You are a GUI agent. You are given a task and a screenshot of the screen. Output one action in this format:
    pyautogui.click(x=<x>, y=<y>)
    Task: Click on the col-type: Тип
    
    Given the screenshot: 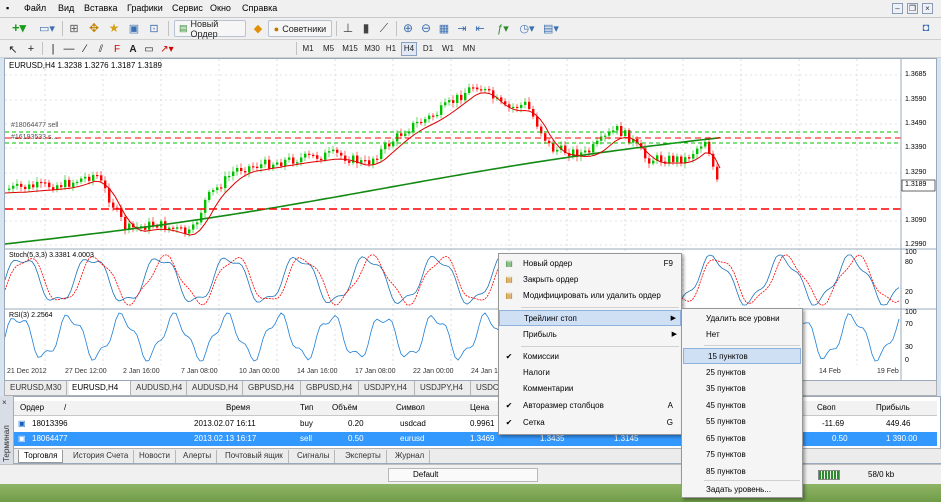 What is the action you would take?
    pyautogui.click(x=306, y=407)
    